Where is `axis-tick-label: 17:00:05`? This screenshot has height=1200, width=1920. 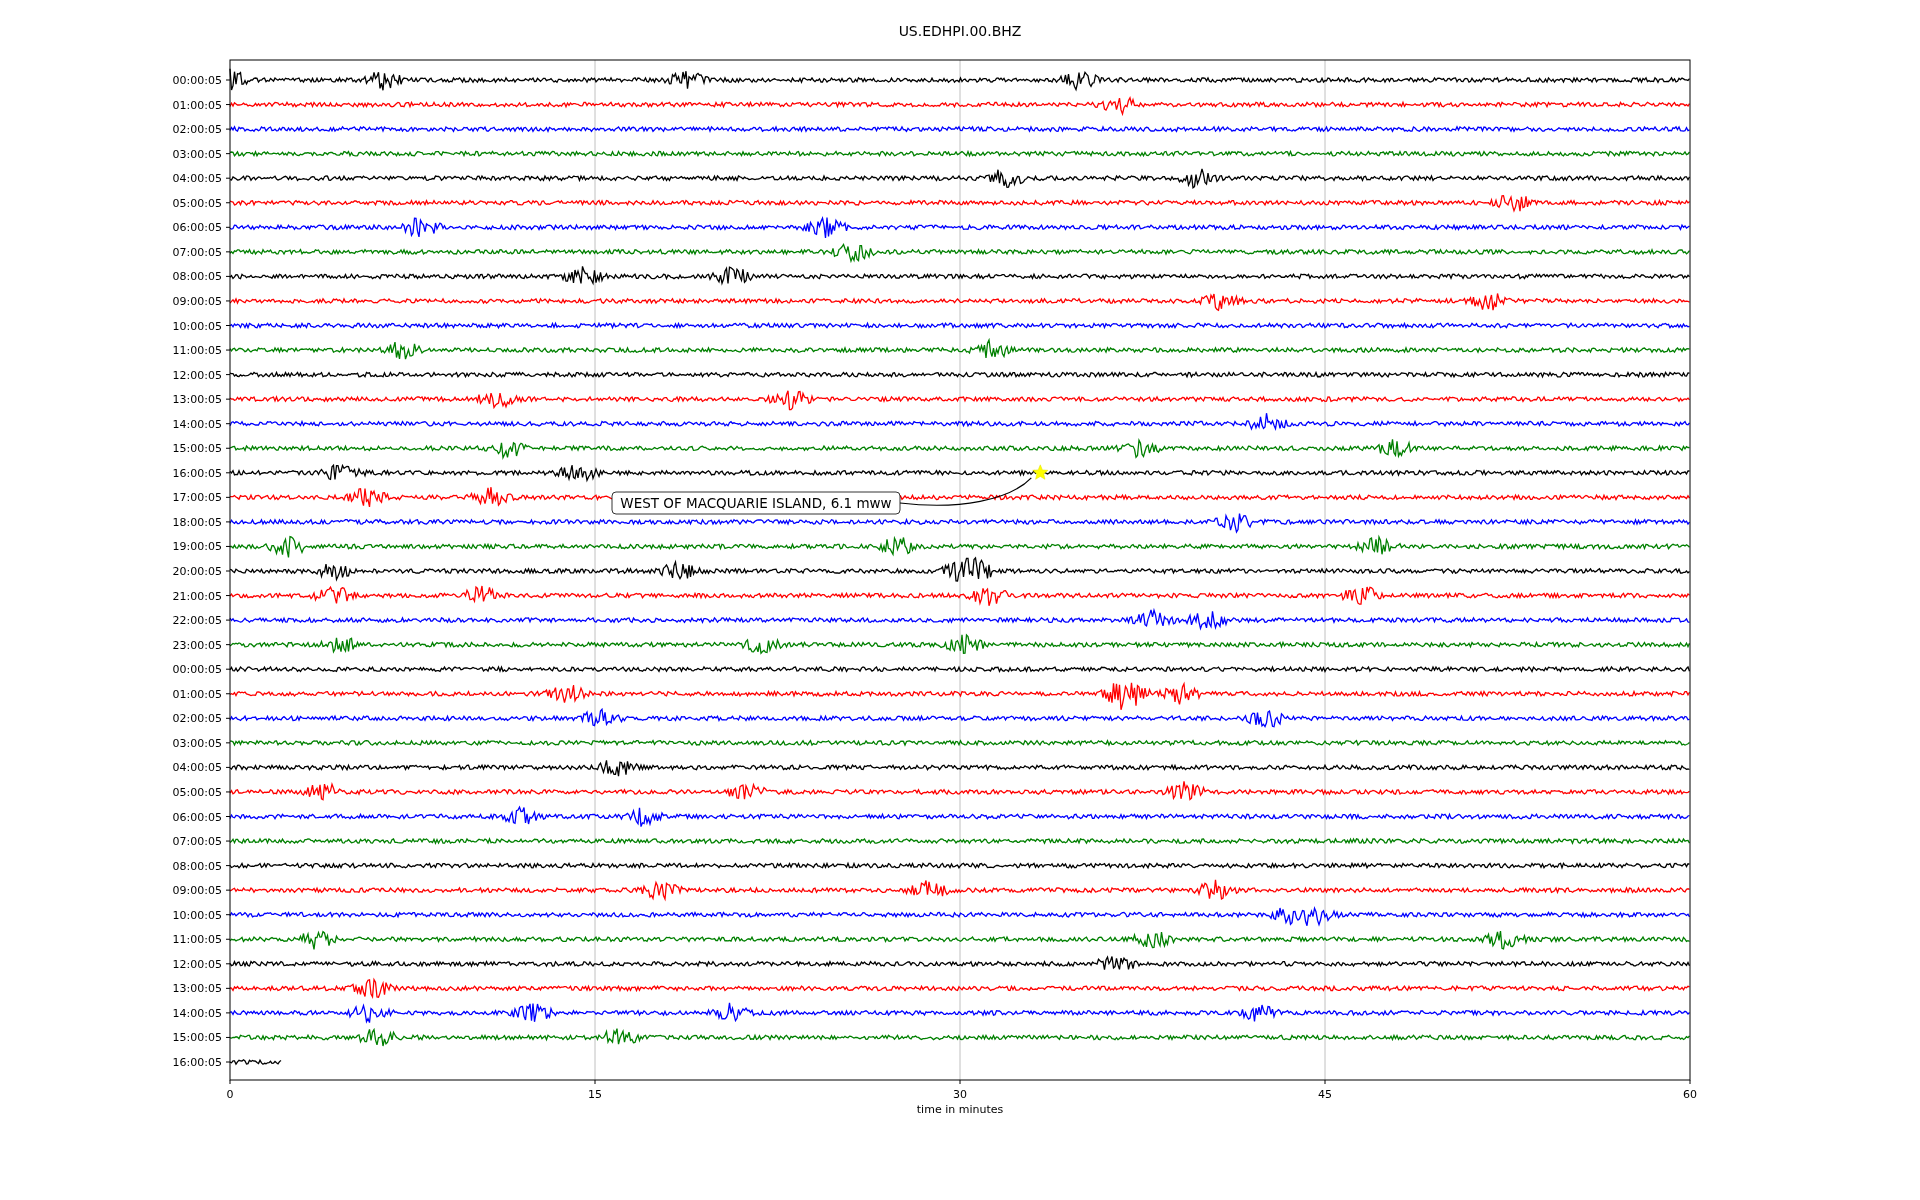
axis-tick-label: 17:00:05 is located at coordinates (197, 498).